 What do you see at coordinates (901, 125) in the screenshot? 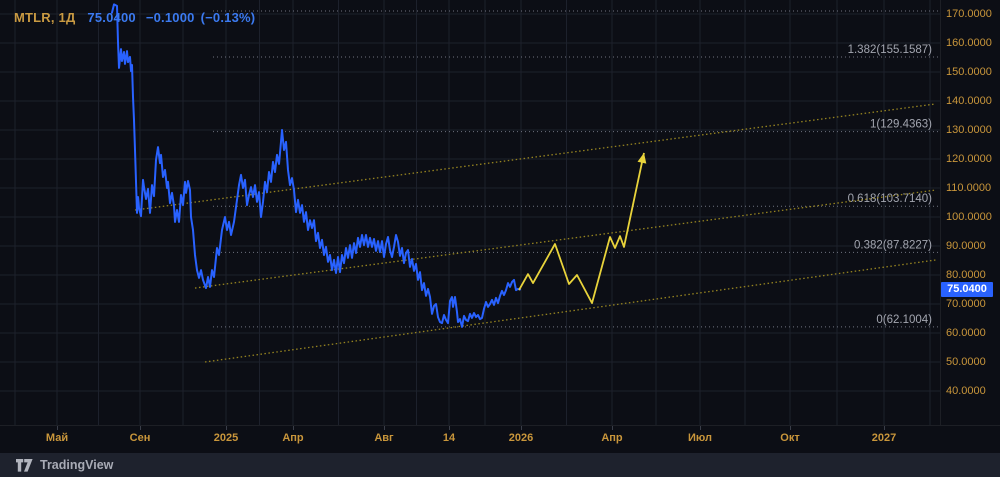
I see `fib-level-label-1: 1(129.4363)` at bounding box center [901, 125].